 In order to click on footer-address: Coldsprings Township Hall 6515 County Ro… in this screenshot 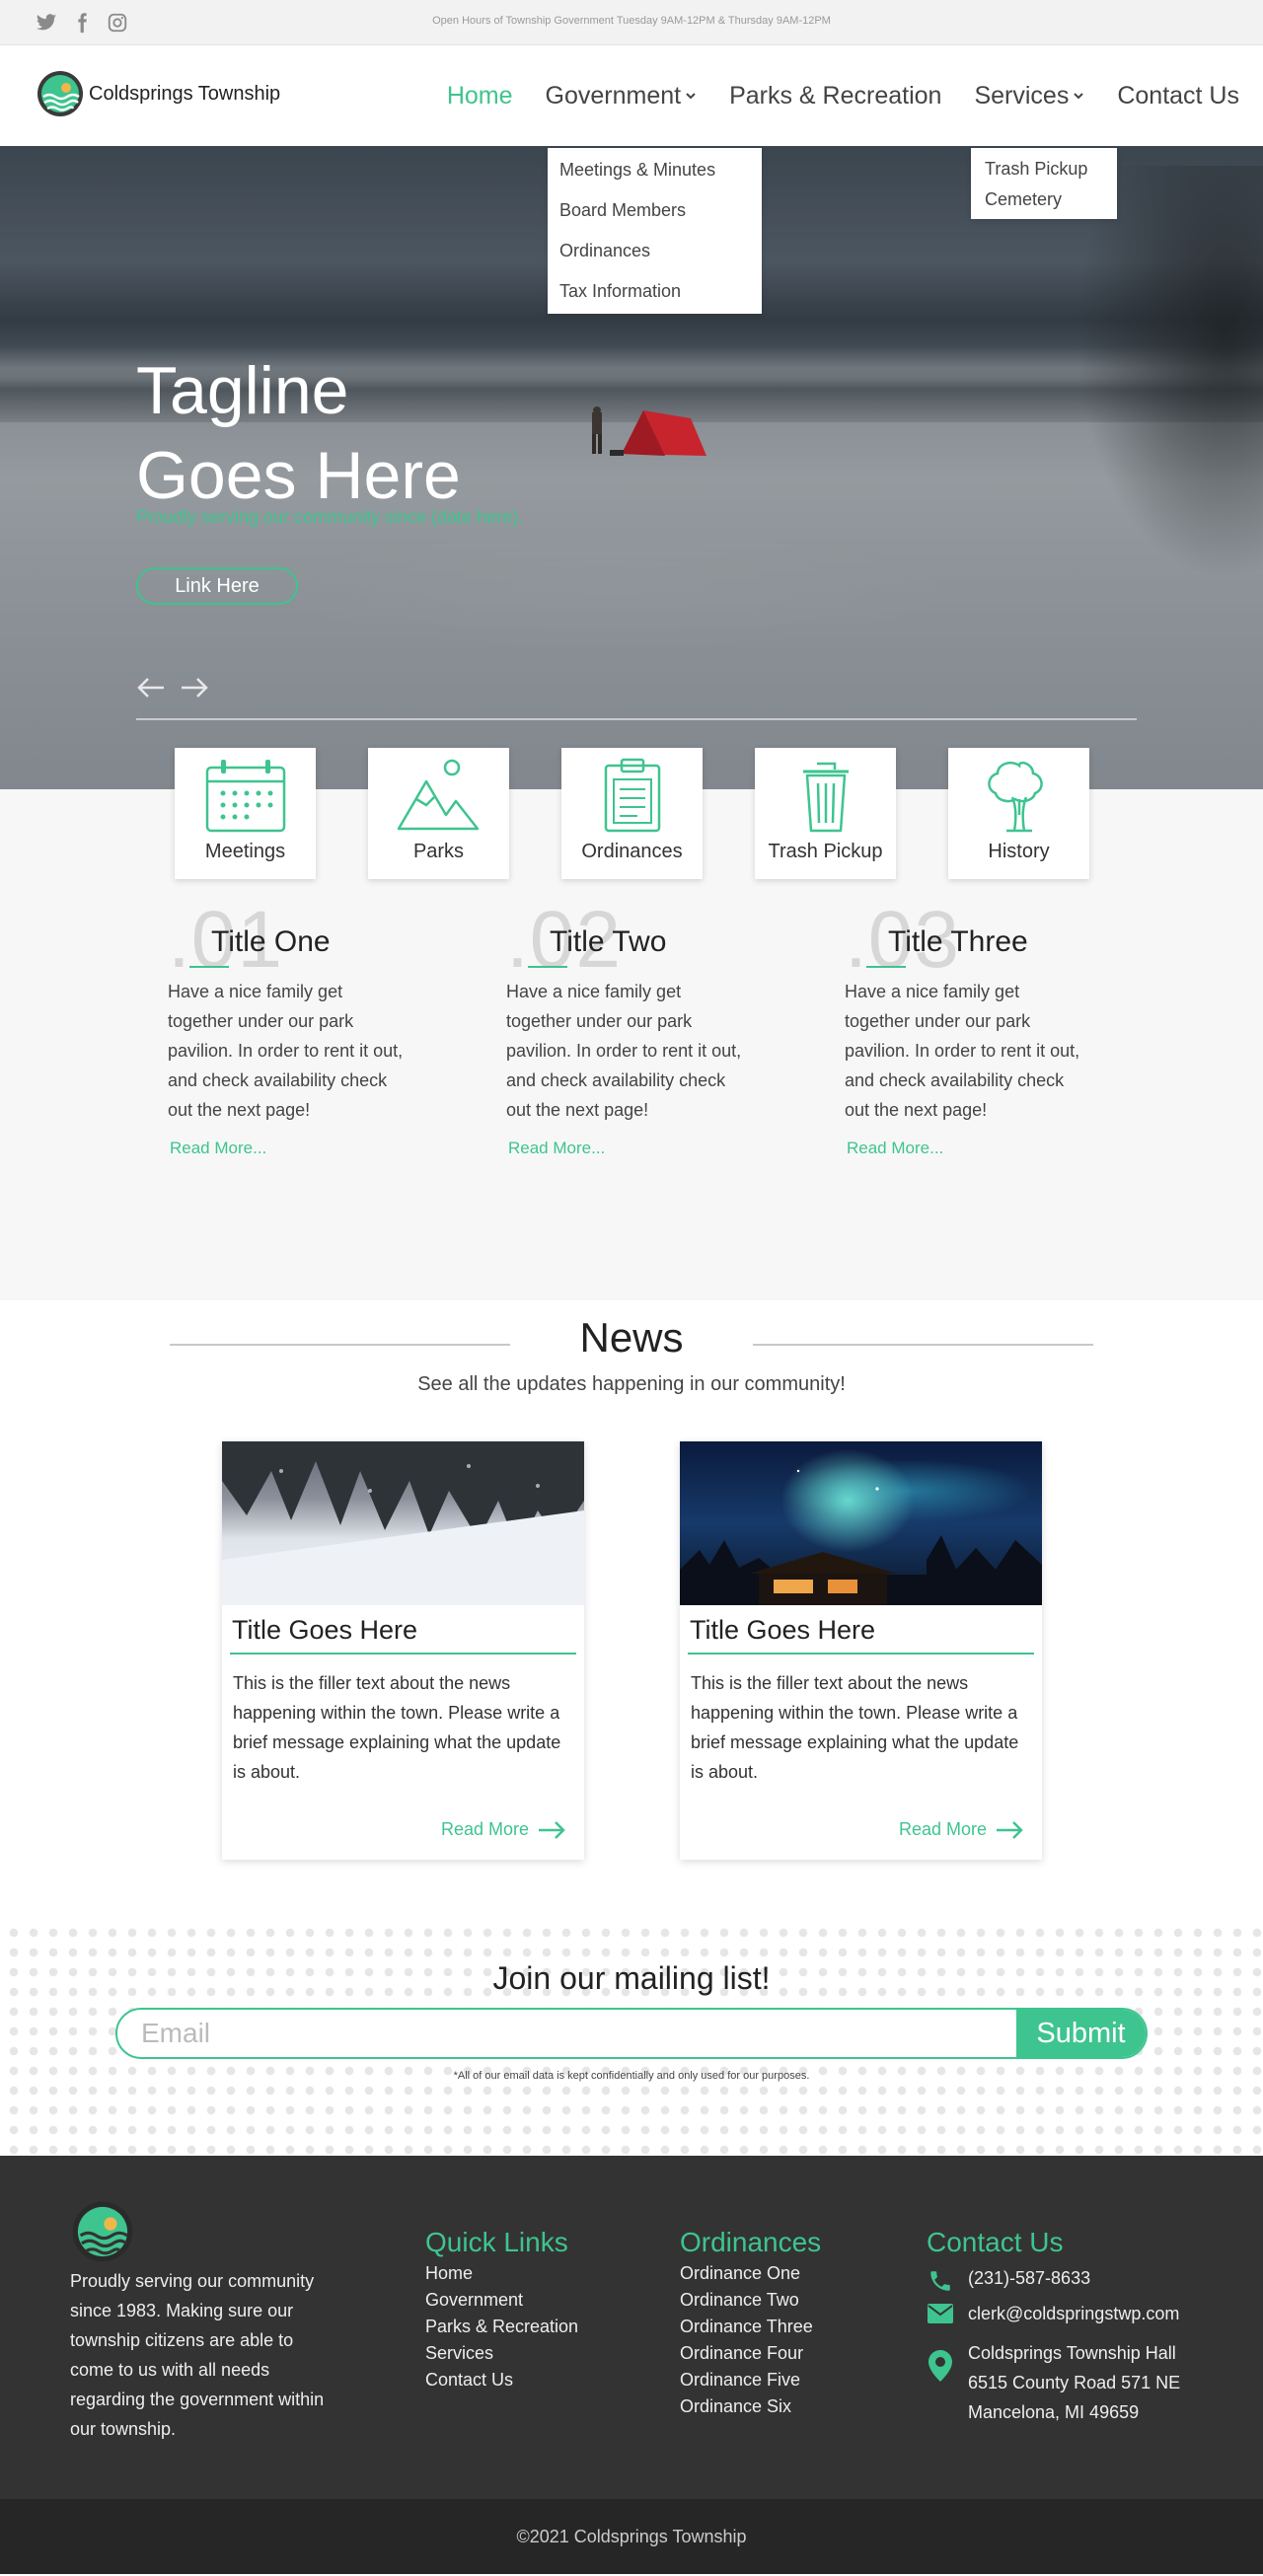, I will do `click(1074, 2382)`.